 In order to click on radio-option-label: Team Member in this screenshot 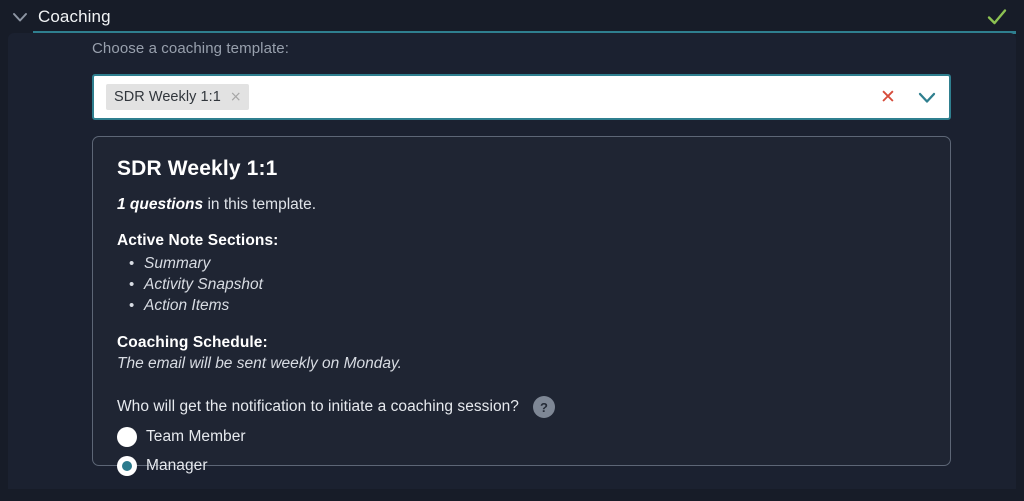, I will do `click(196, 437)`.